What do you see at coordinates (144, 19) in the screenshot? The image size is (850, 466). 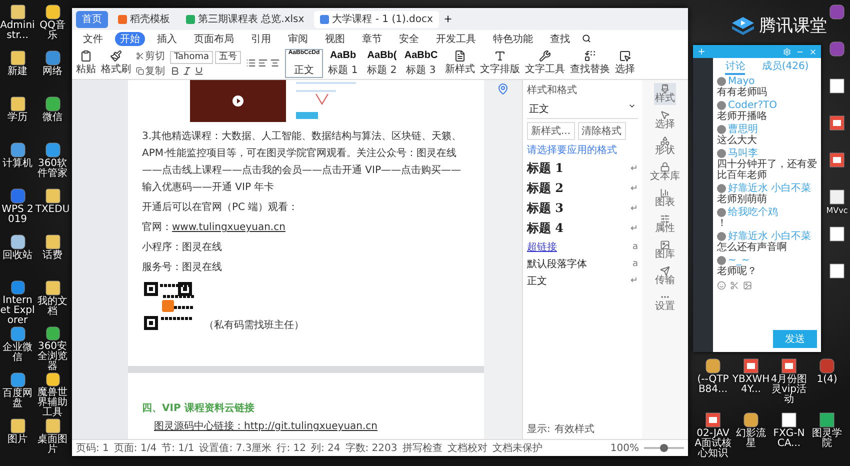 I see `document-tab: 稻壳模板` at bounding box center [144, 19].